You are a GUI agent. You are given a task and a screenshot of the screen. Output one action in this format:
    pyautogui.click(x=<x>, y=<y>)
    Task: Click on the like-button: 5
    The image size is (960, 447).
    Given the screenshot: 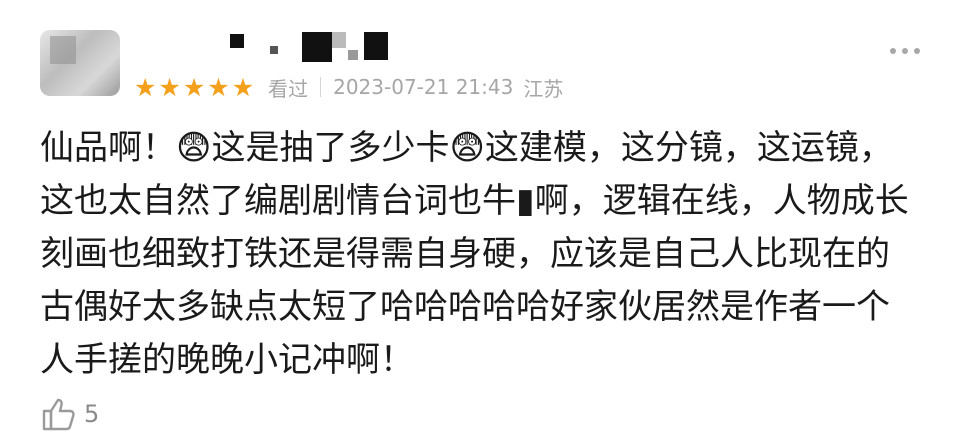 What is the action you would take?
    pyautogui.click(x=69, y=414)
    